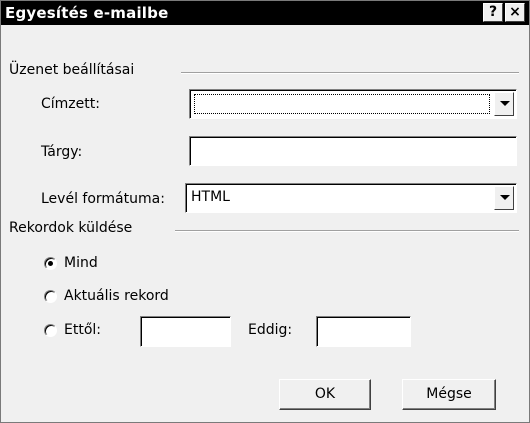 The height and width of the screenshot is (423, 530). Describe the element at coordinates (50, 263) in the screenshot. I see `radio-all` at that location.